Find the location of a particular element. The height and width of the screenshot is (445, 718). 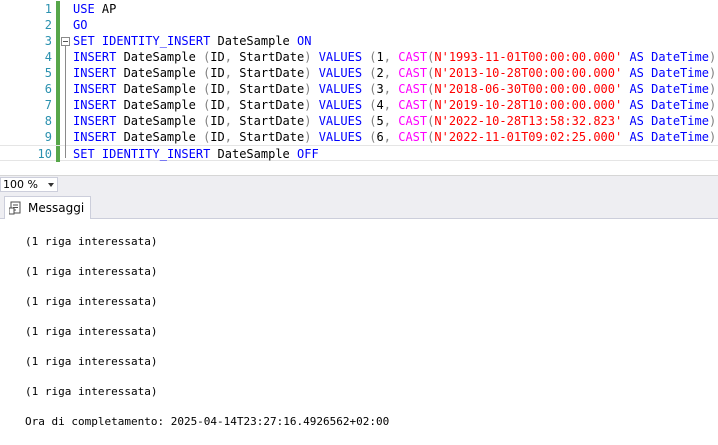

code-text: GO is located at coordinates (80, 25).